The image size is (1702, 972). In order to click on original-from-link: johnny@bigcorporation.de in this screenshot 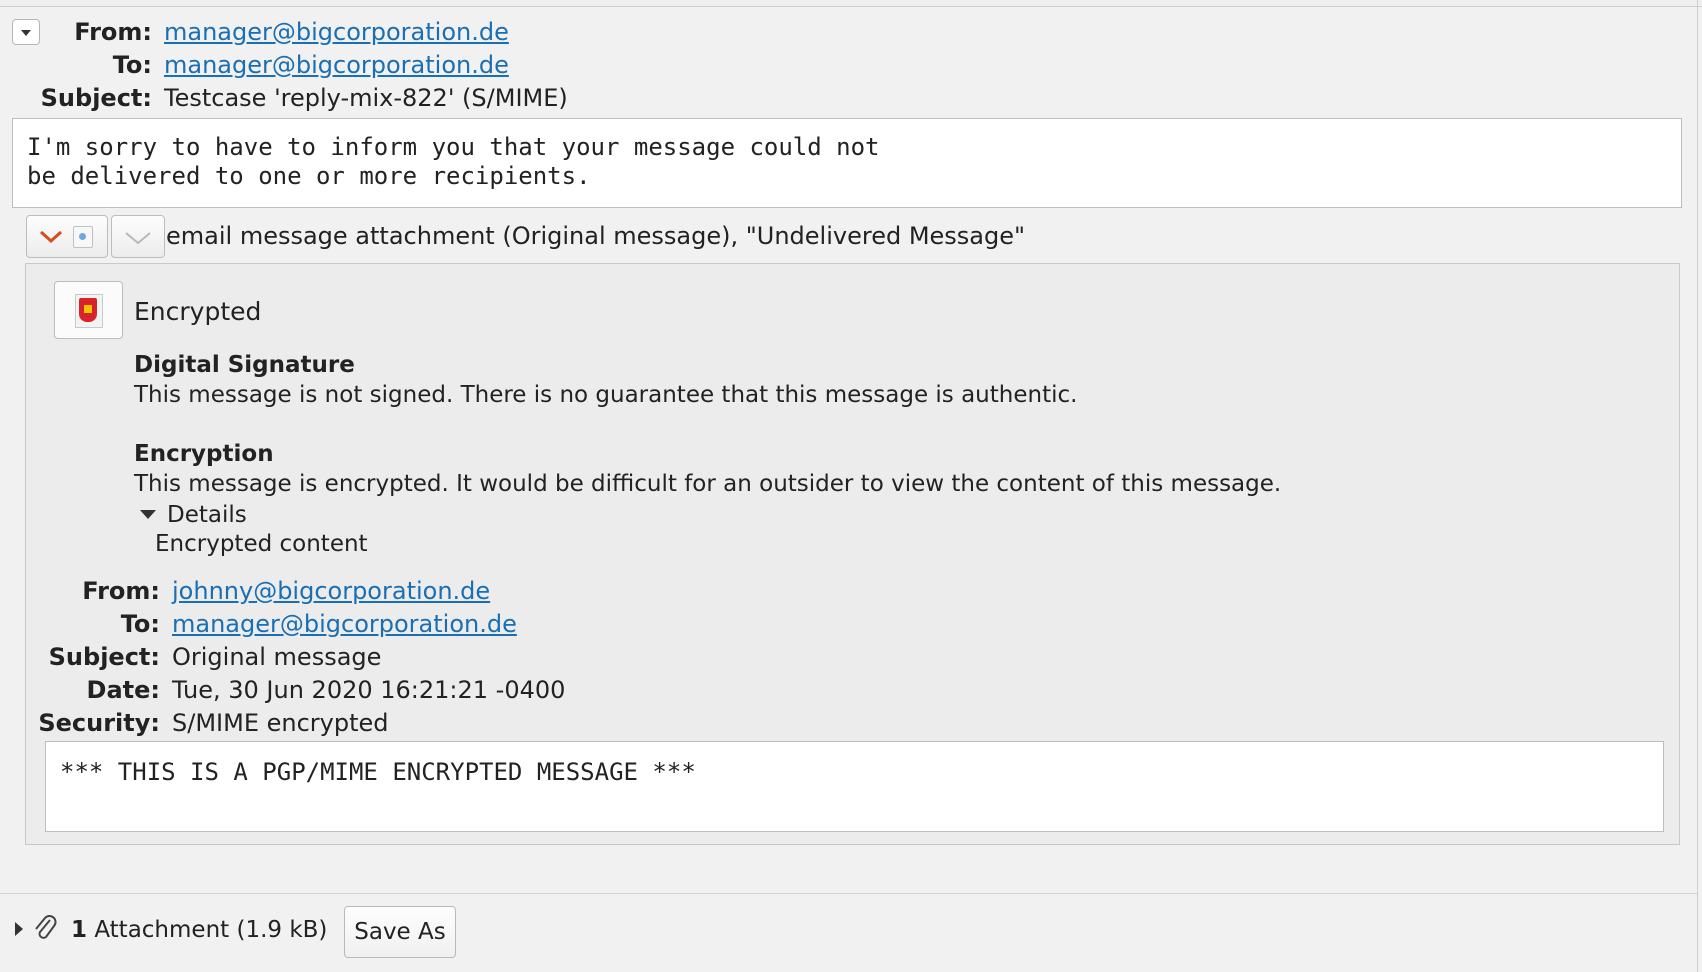, I will do `click(331, 591)`.